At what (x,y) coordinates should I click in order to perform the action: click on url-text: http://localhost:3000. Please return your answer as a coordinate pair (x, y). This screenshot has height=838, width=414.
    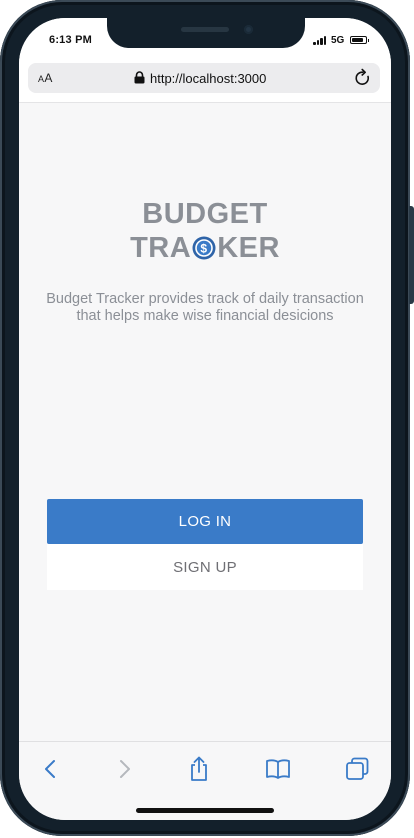
    Looking at the image, I should click on (208, 78).